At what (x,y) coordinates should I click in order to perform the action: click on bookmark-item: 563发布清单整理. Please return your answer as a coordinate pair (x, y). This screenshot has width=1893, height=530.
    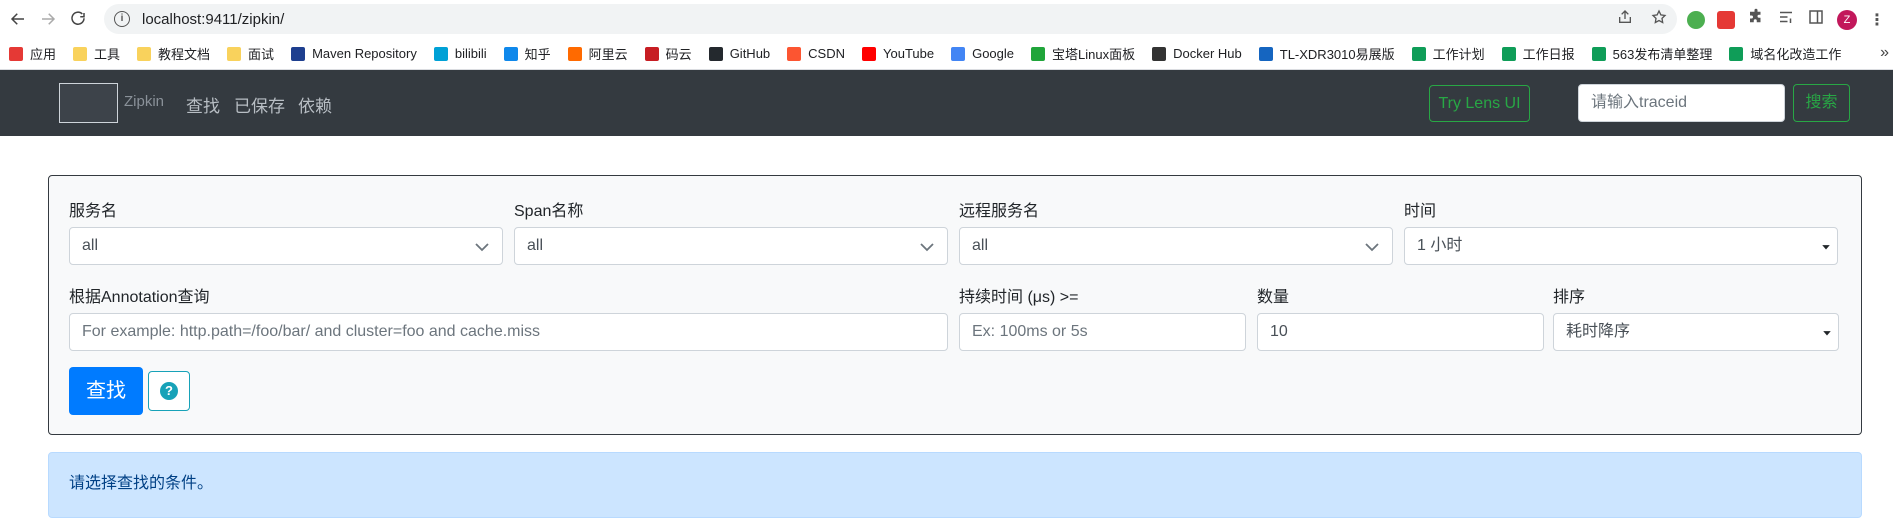
    Looking at the image, I should click on (1652, 53).